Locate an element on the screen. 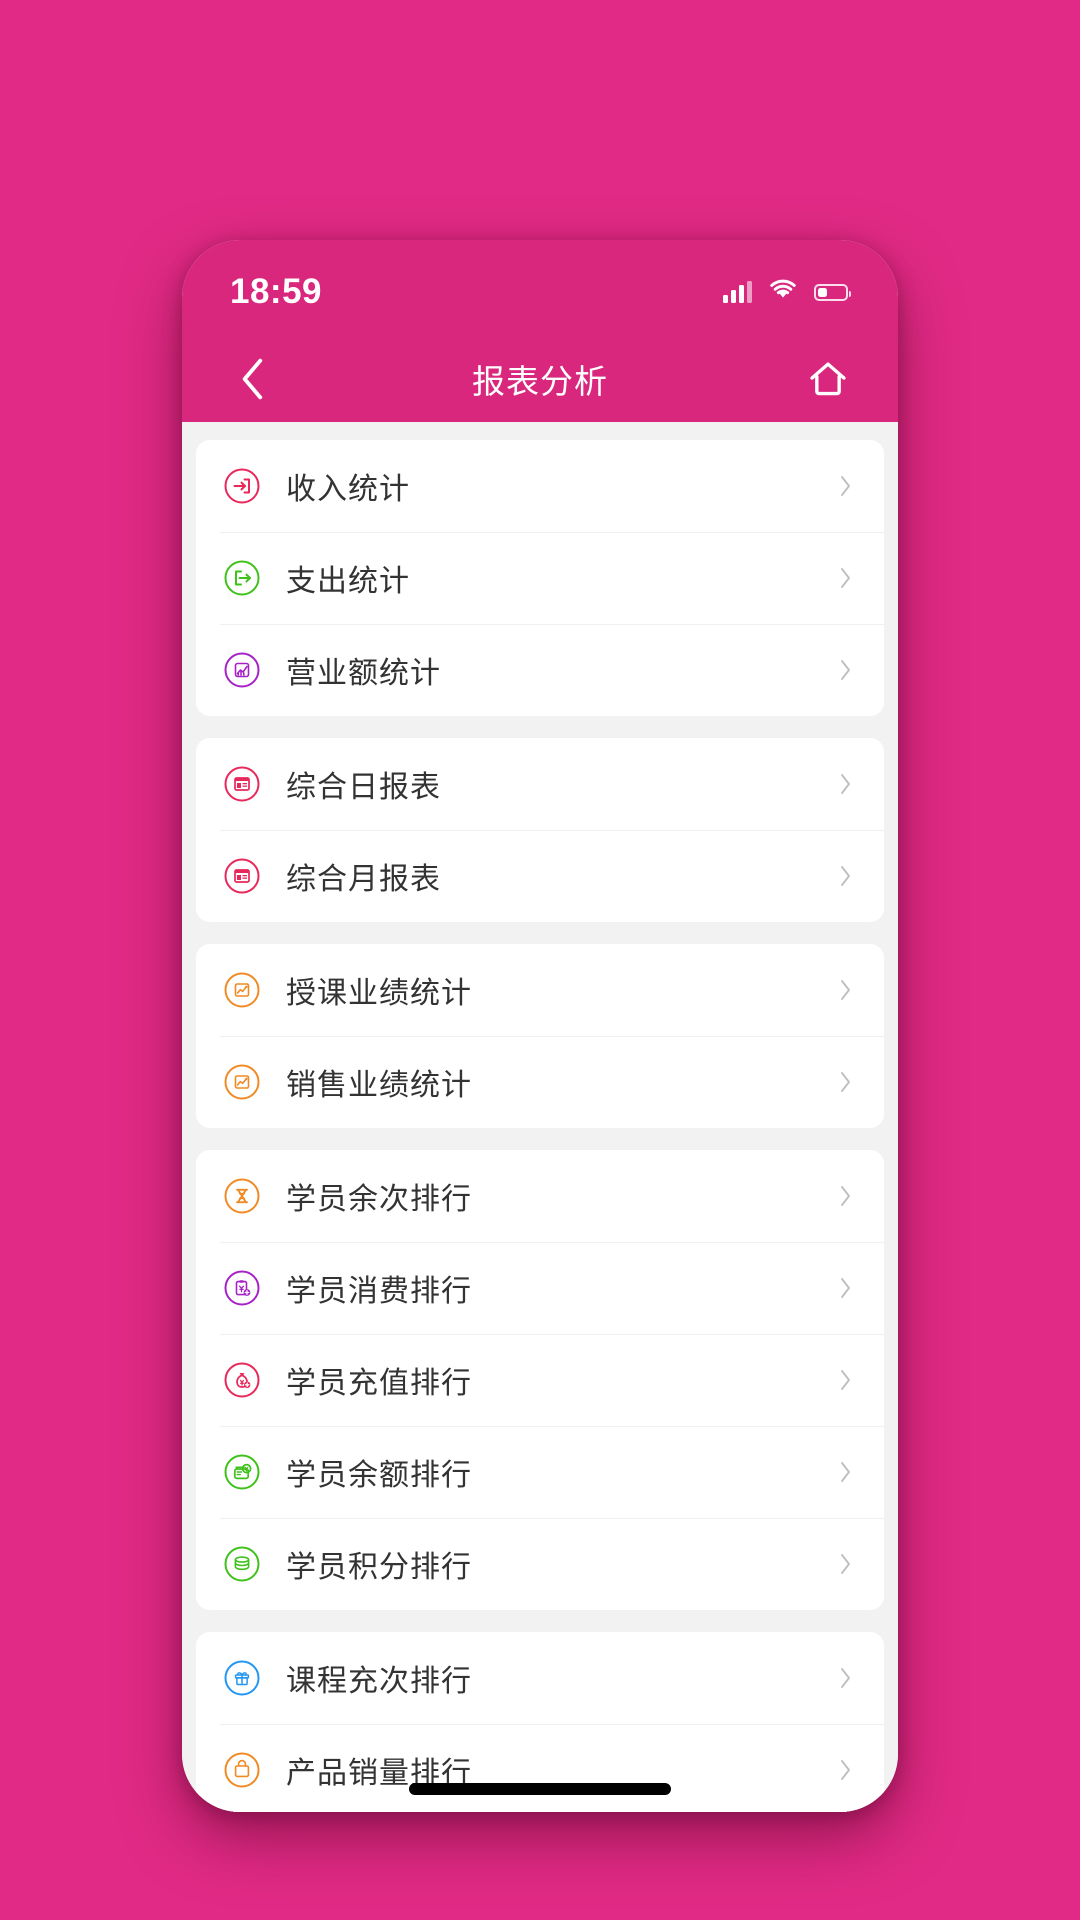 The width and height of the screenshot is (1080, 1920). chevron-left-icon is located at coordinates (252, 379).